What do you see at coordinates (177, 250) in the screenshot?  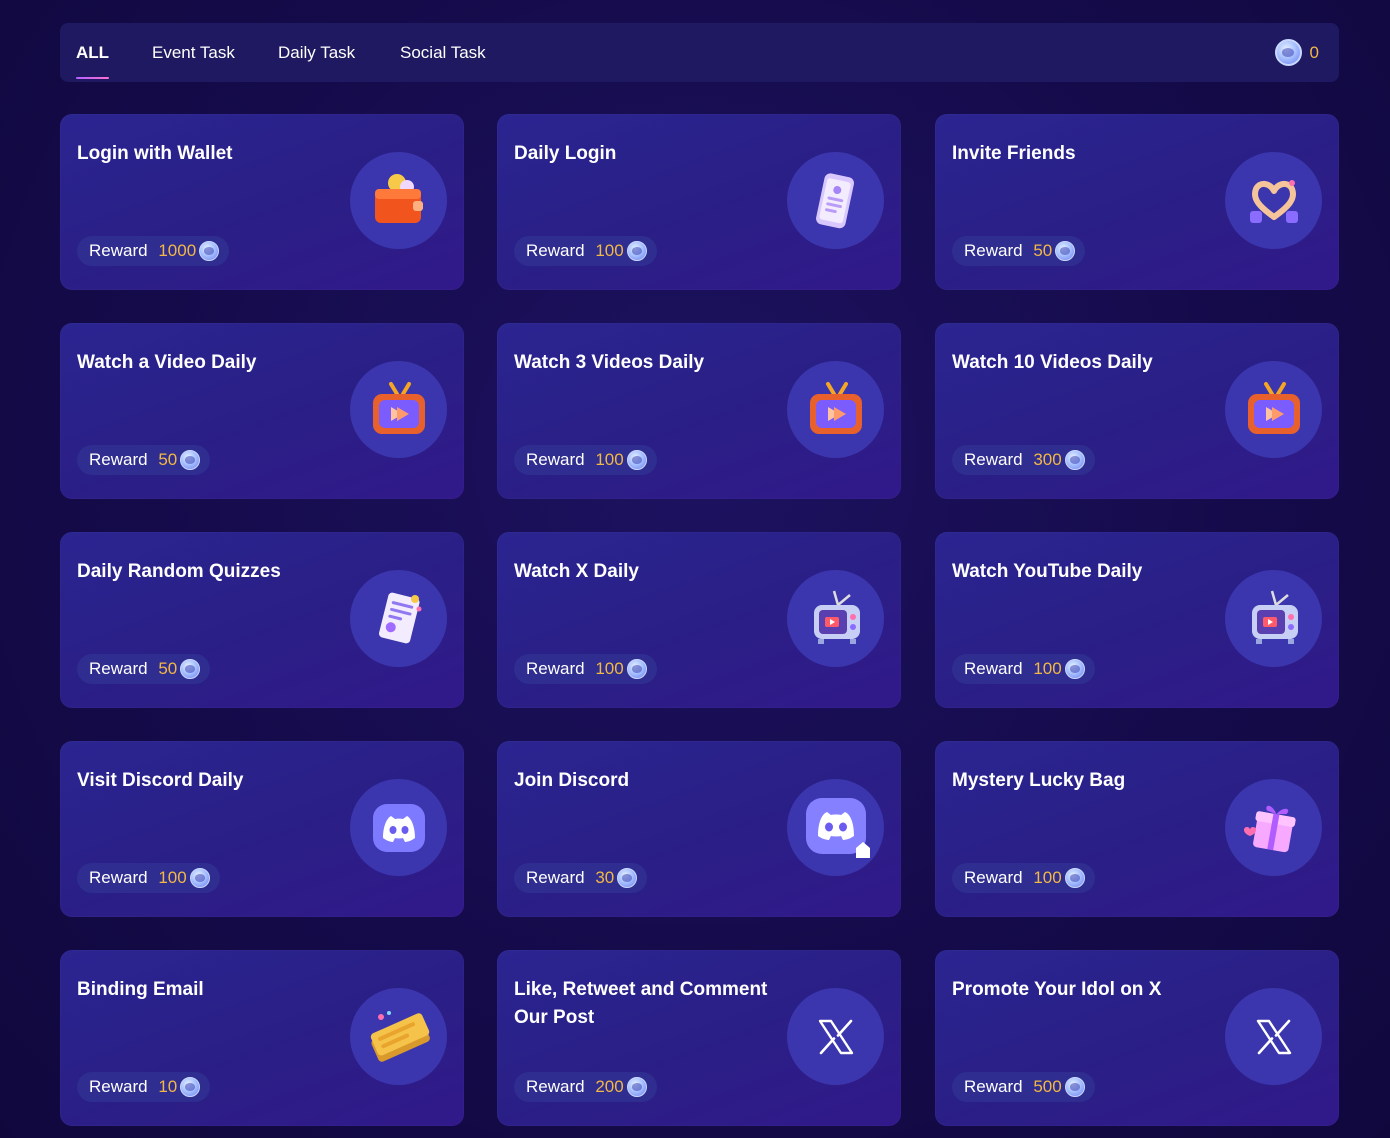 I see `reward-value: 1000` at bounding box center [177, 250].